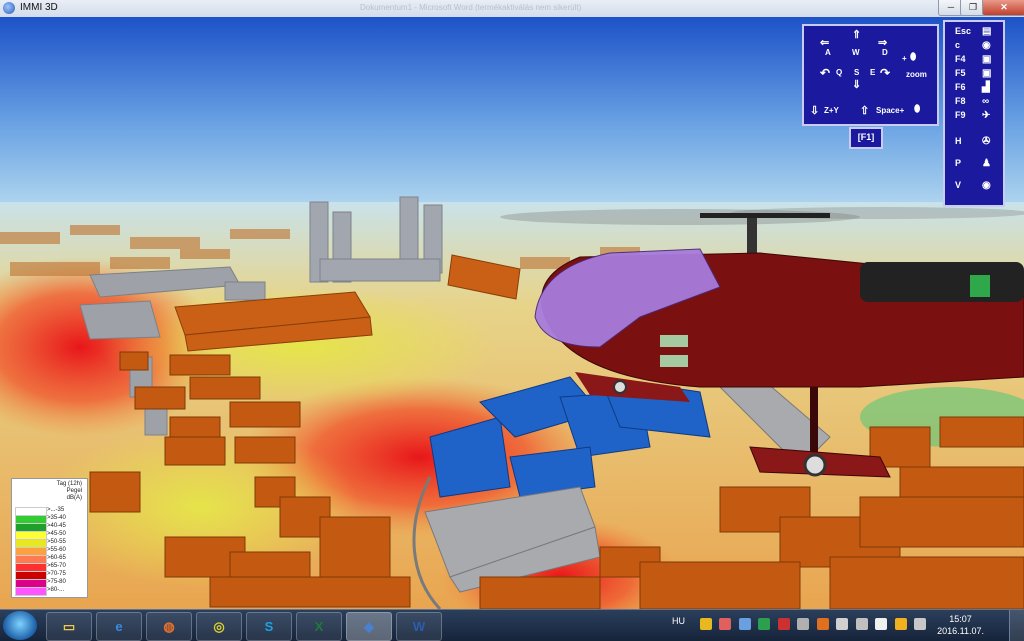 This screenshot has width=1024, height=641. What do you see at coordinates (269, 626) in the screenshot?
I see `taskbar-skype-button: S` at bounding box center [269, 626].